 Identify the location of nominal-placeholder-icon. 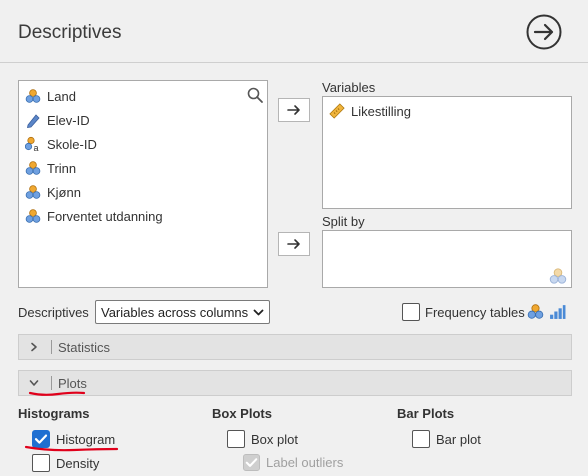
(558, 276).